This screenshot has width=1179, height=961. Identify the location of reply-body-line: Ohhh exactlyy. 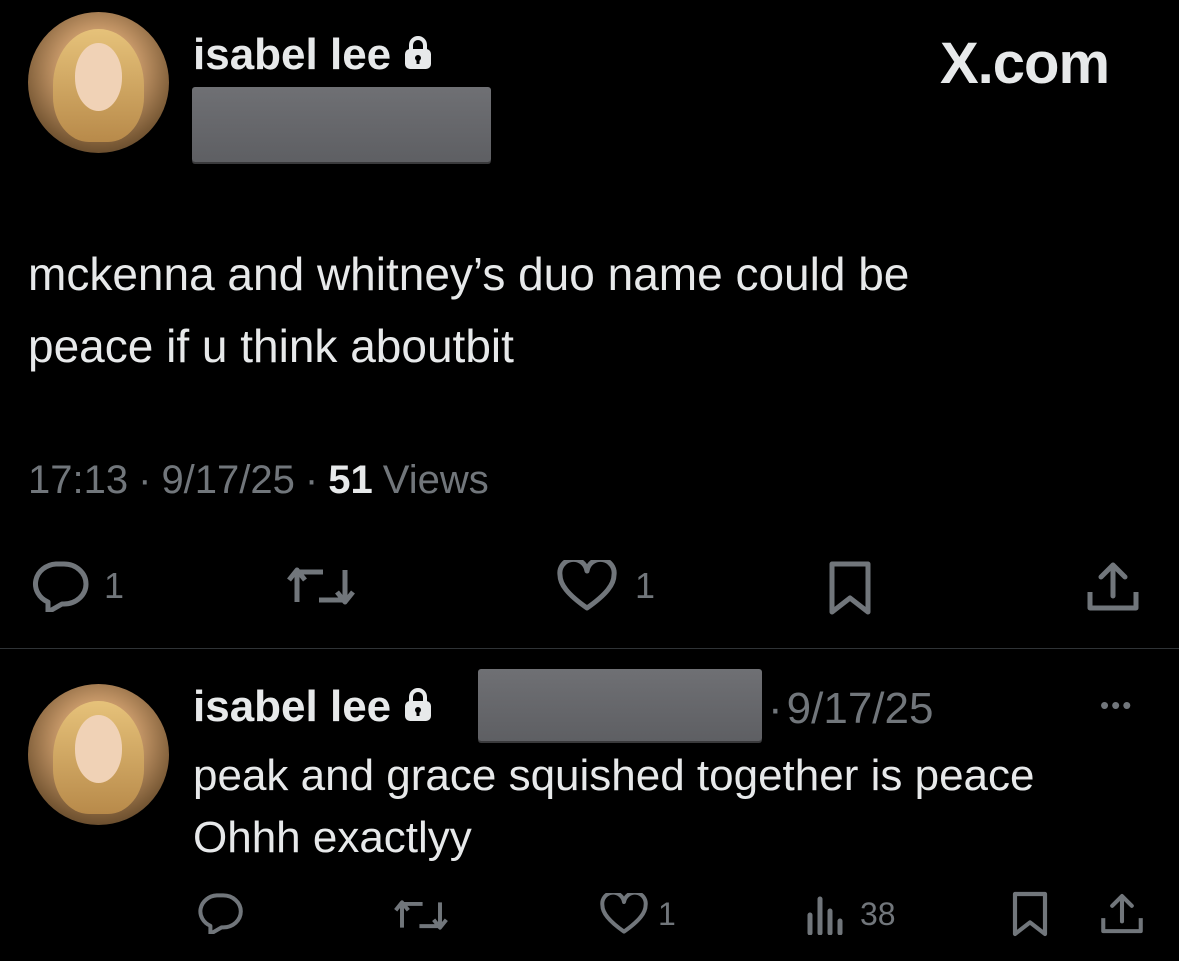
(332, 837).